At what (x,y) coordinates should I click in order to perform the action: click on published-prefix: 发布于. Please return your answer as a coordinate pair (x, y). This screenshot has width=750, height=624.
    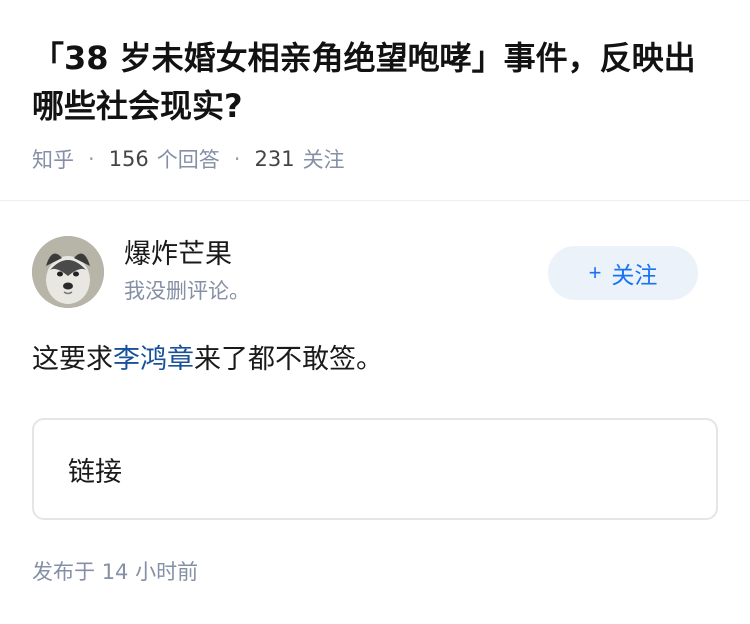
    Looking at the image, I should click on (63, 572).